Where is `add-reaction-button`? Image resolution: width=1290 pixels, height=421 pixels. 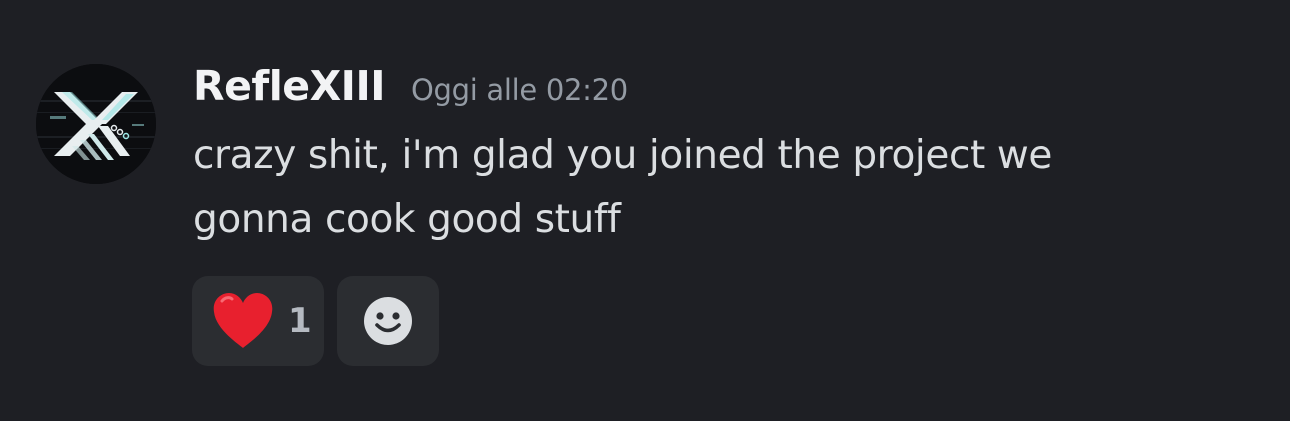
add-reaction-button is located at coordinates (388, 321).